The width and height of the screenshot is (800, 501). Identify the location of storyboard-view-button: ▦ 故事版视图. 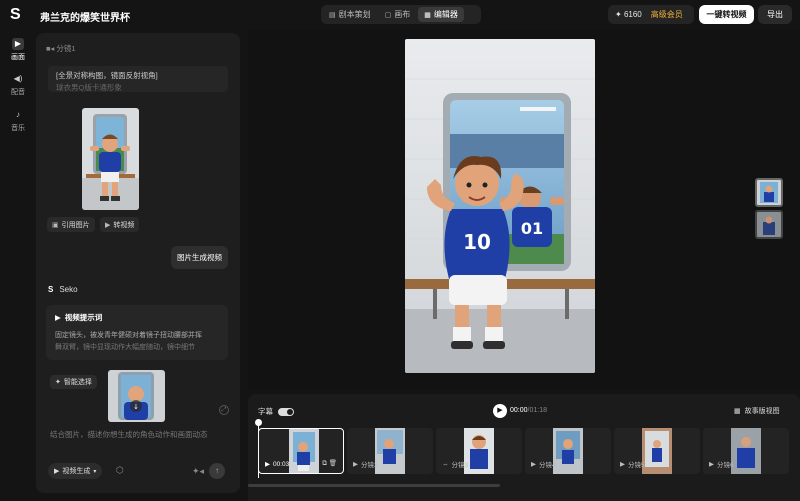
(757, 411).